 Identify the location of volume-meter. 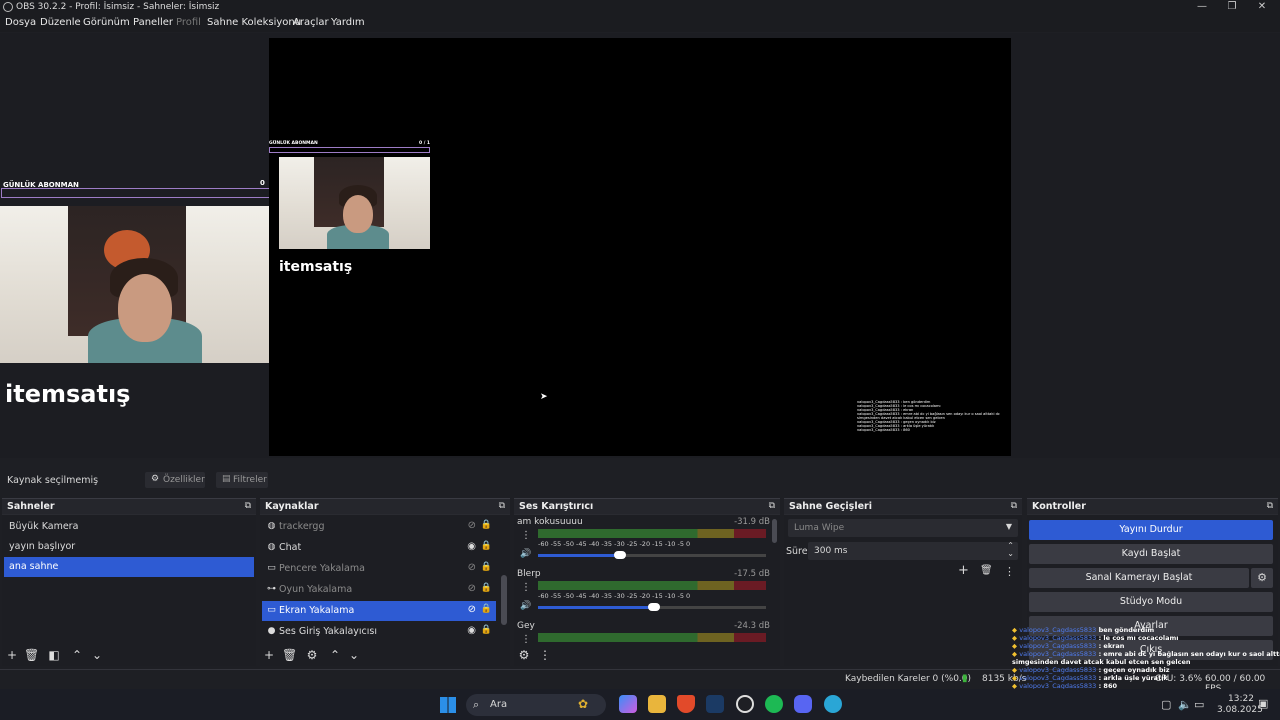
(652, 533).